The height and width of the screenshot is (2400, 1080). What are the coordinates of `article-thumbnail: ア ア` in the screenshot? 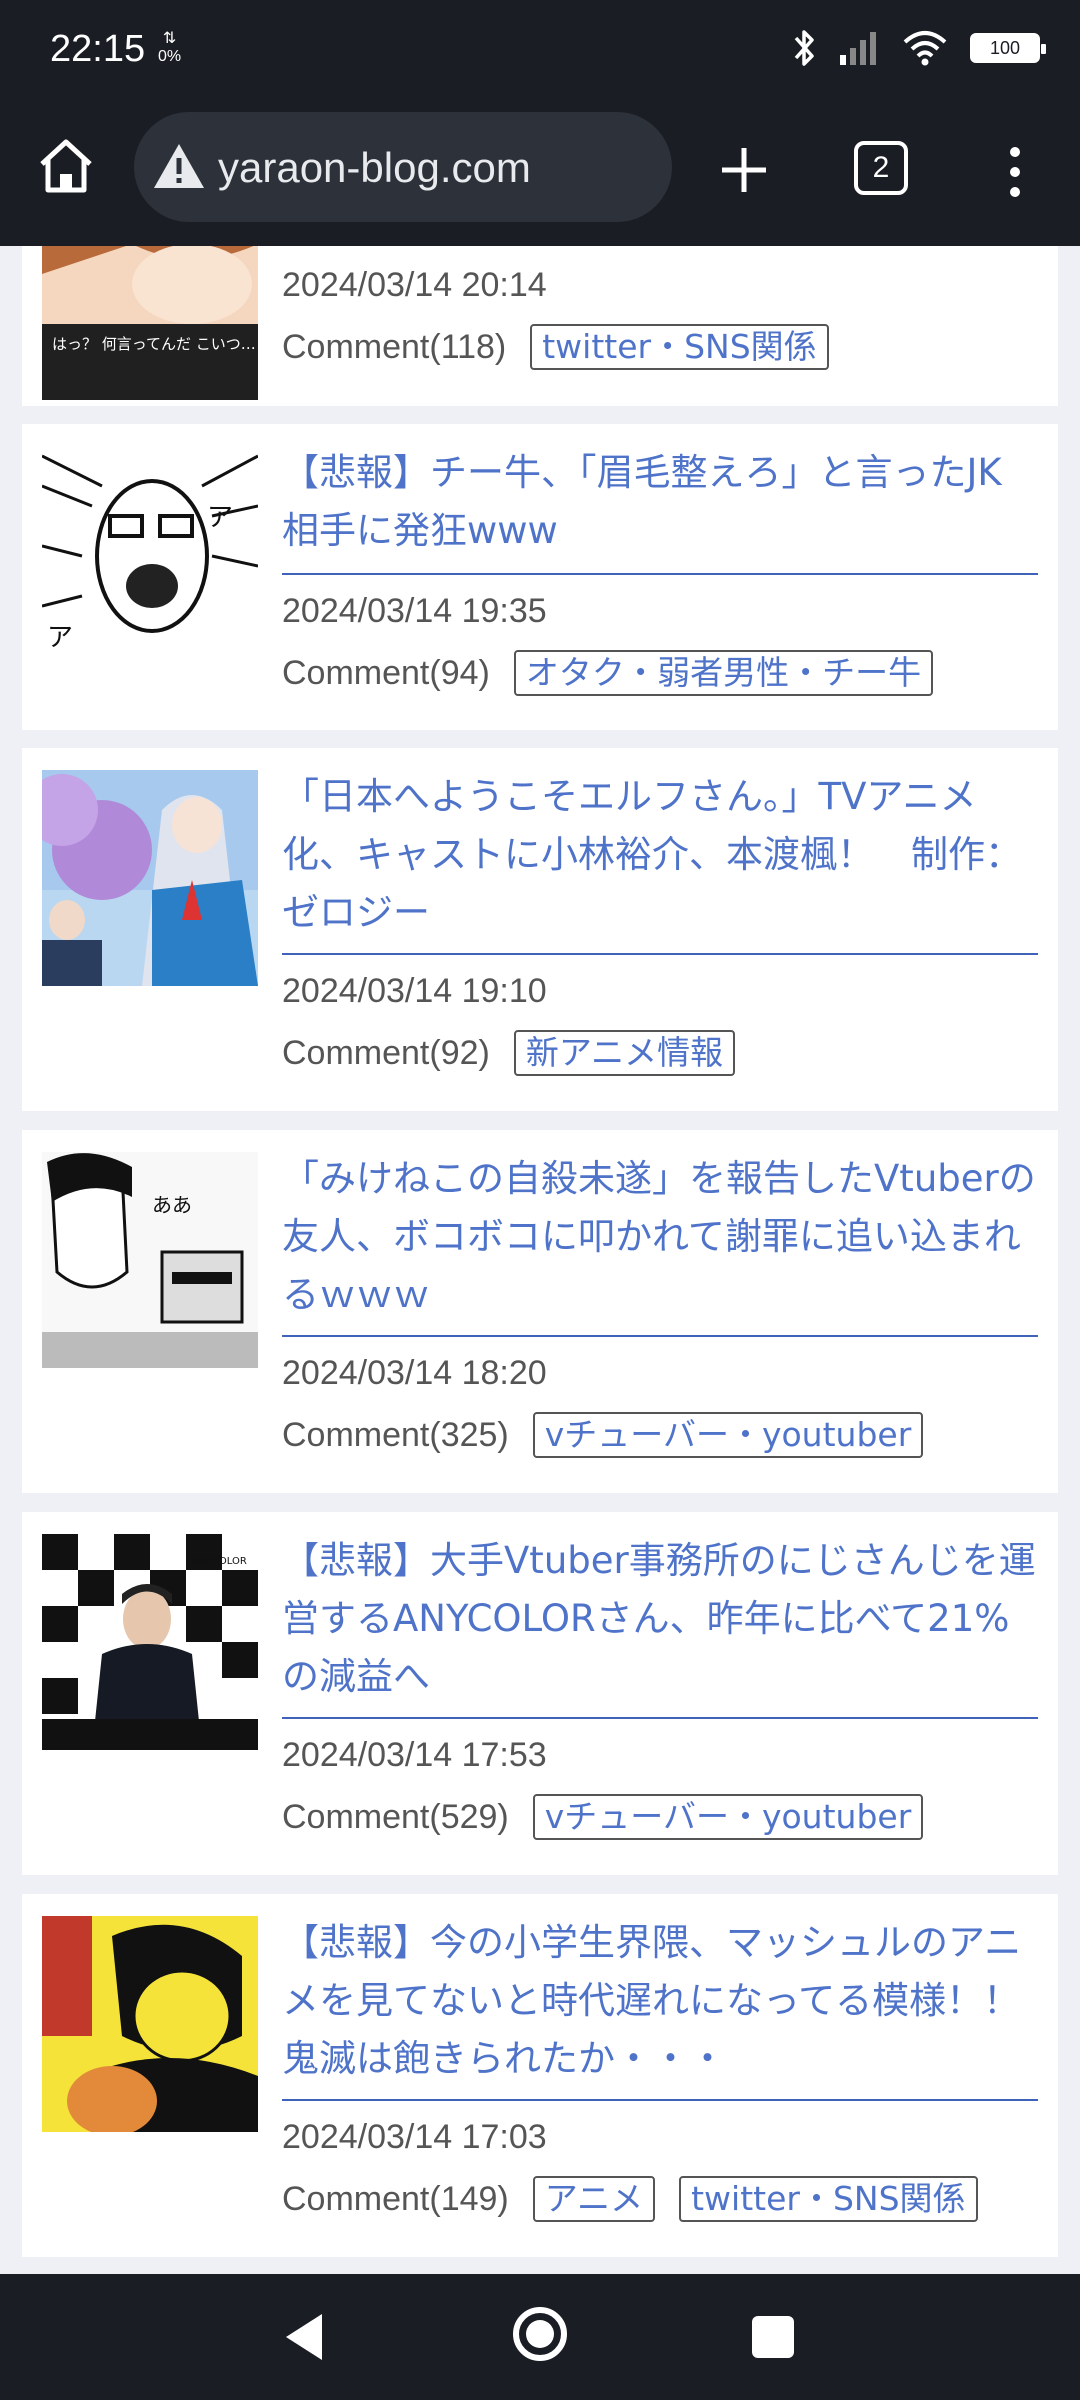 It's located at (150, 554).